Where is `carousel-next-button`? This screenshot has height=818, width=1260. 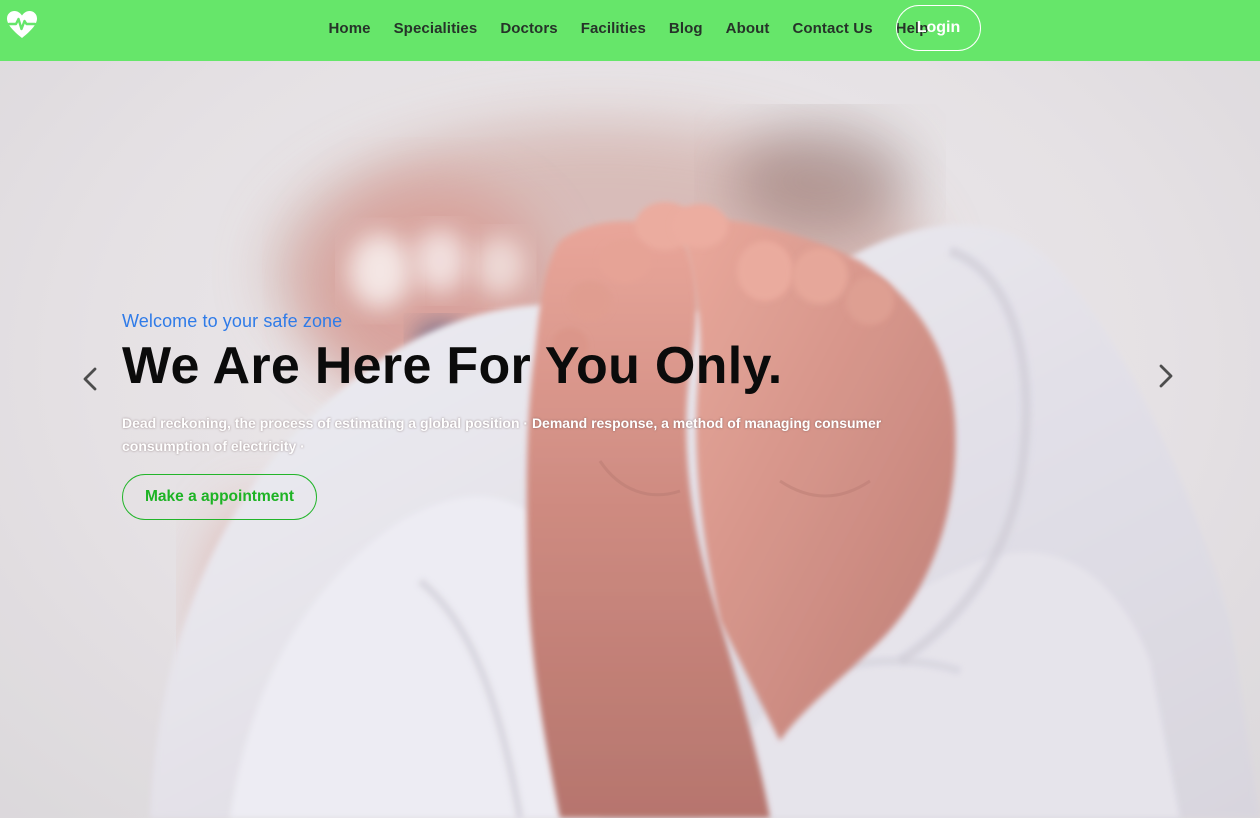 carousel-next-button is located at coordinates (1165, 376).